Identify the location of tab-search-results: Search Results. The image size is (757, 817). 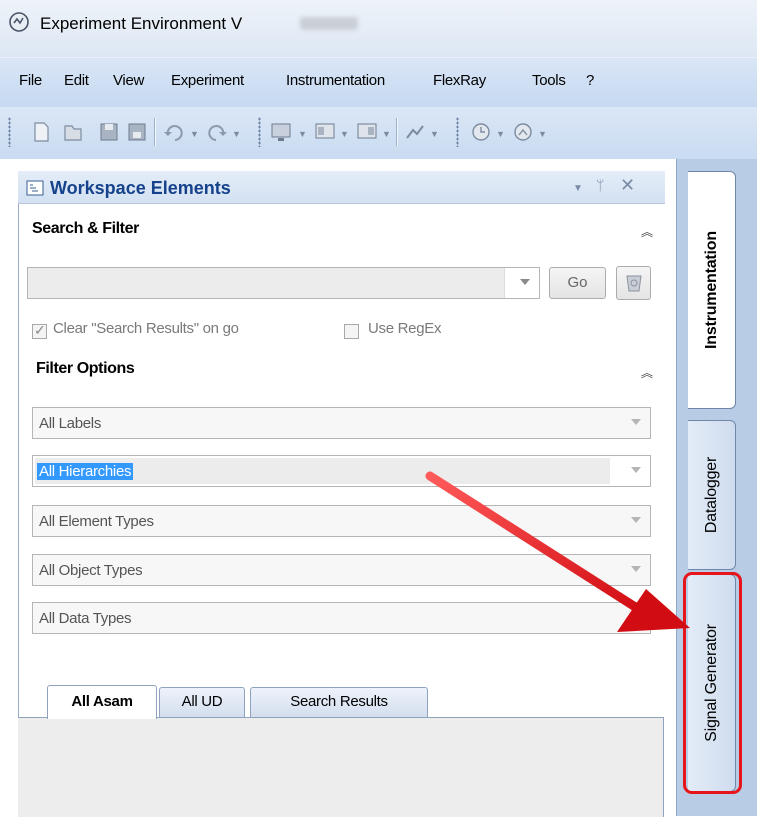
(339, 702).